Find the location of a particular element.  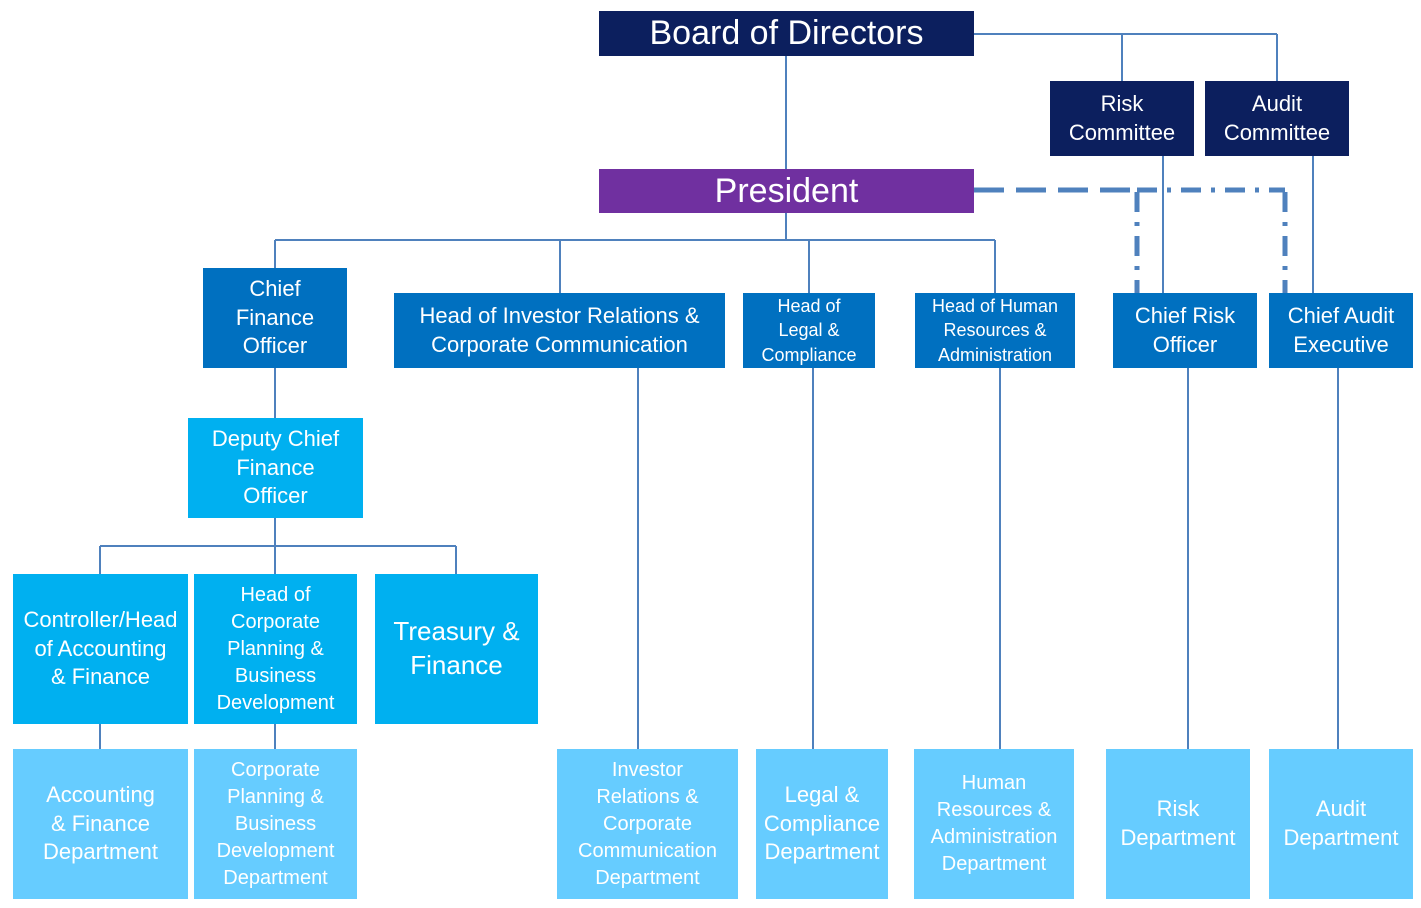

cfo-box: Chief Finance Officer is located at coordinates (275, 318).